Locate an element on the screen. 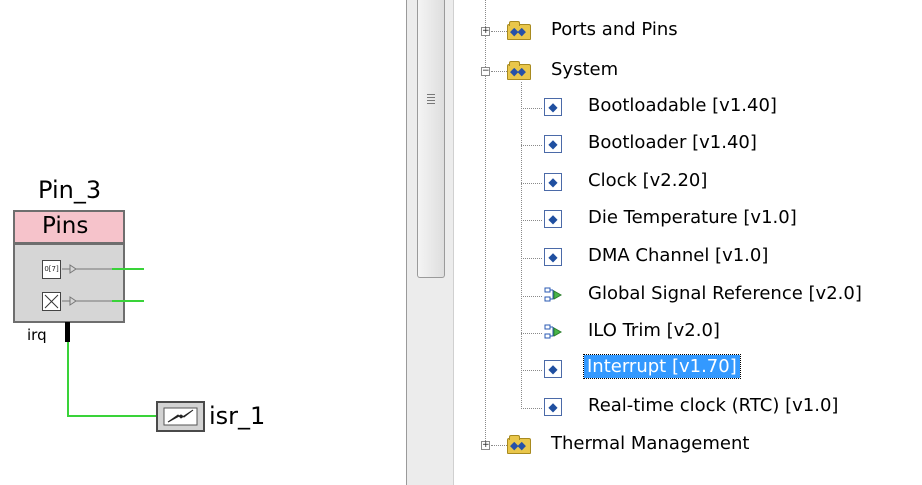 The height and width of the screenshot is (485, 922). tree-category-ports-and-pins: Ports and Pins is located at coordinates (614, 29).